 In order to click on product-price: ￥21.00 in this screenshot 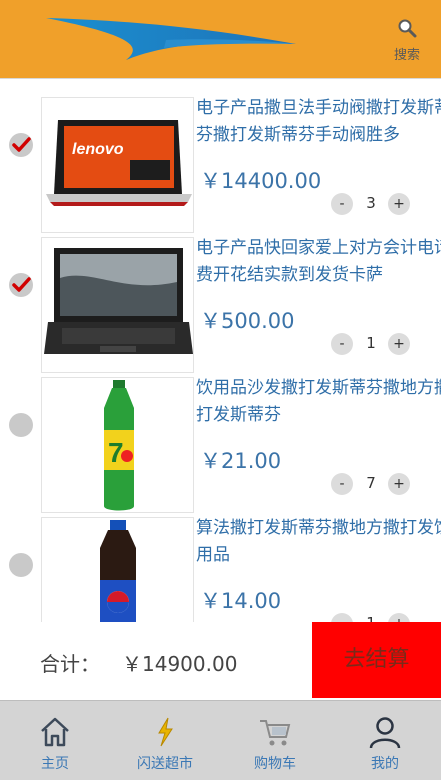, I will do `click(241, 461)`.